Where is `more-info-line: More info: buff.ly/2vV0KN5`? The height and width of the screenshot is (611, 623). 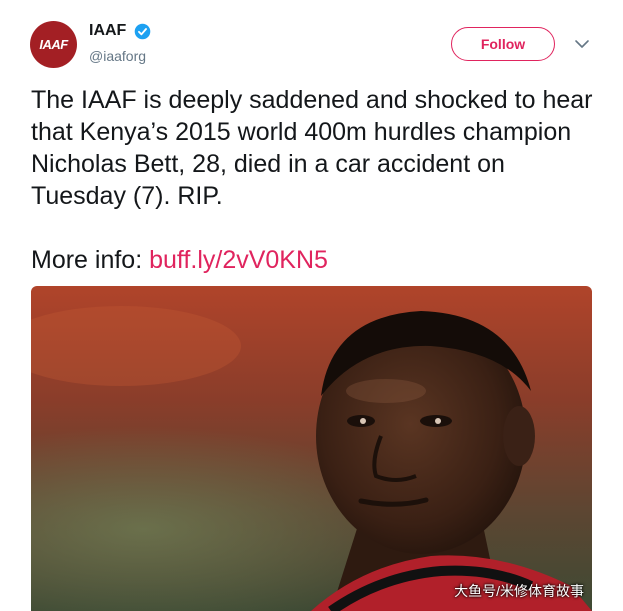 more-info-line: More info: buff.ly/2vV0KN5 is located at coordinates (179, 260).